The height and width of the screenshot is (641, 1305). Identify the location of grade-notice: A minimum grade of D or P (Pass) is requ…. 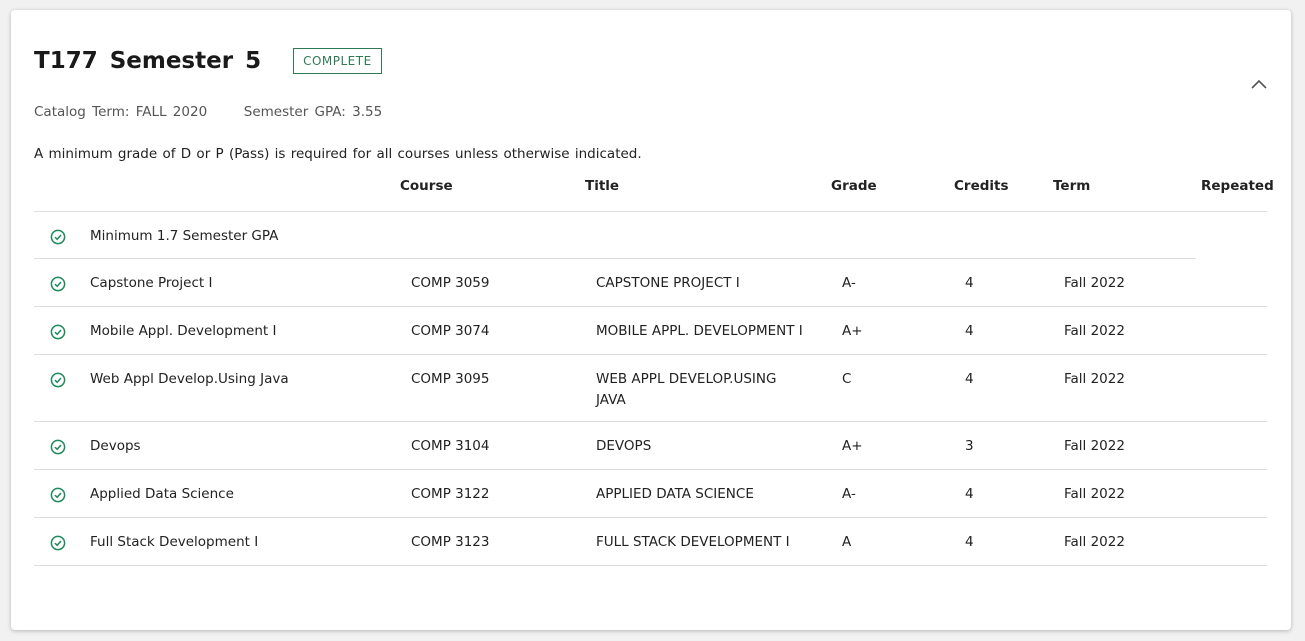
(338, 154).